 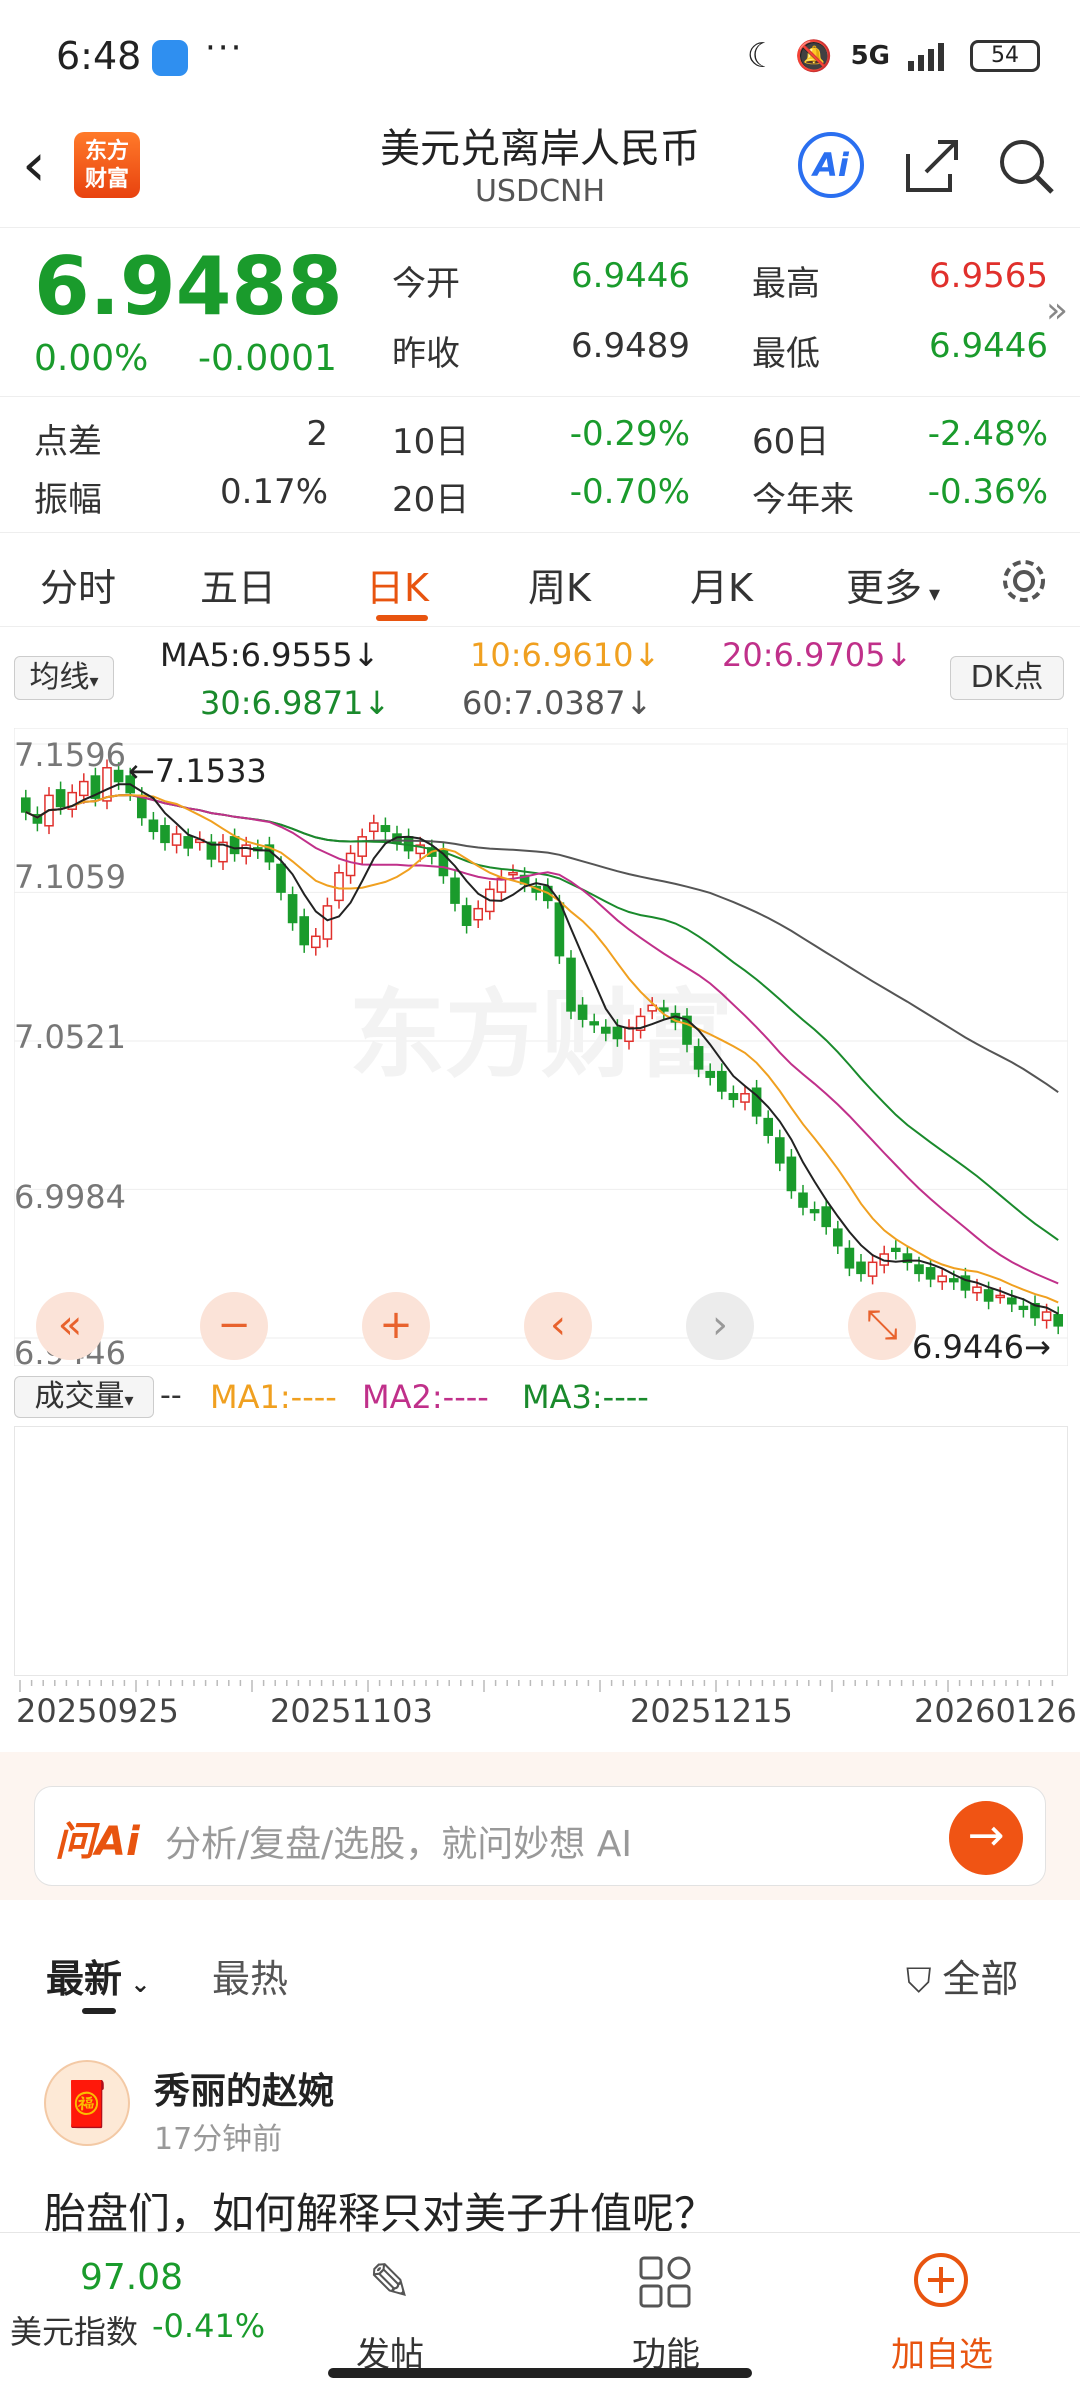 What do you see at coordinates (986, 1838) in the screenshot?
I see `arrow-right-icon: →` at bounding box center [986, 1838].